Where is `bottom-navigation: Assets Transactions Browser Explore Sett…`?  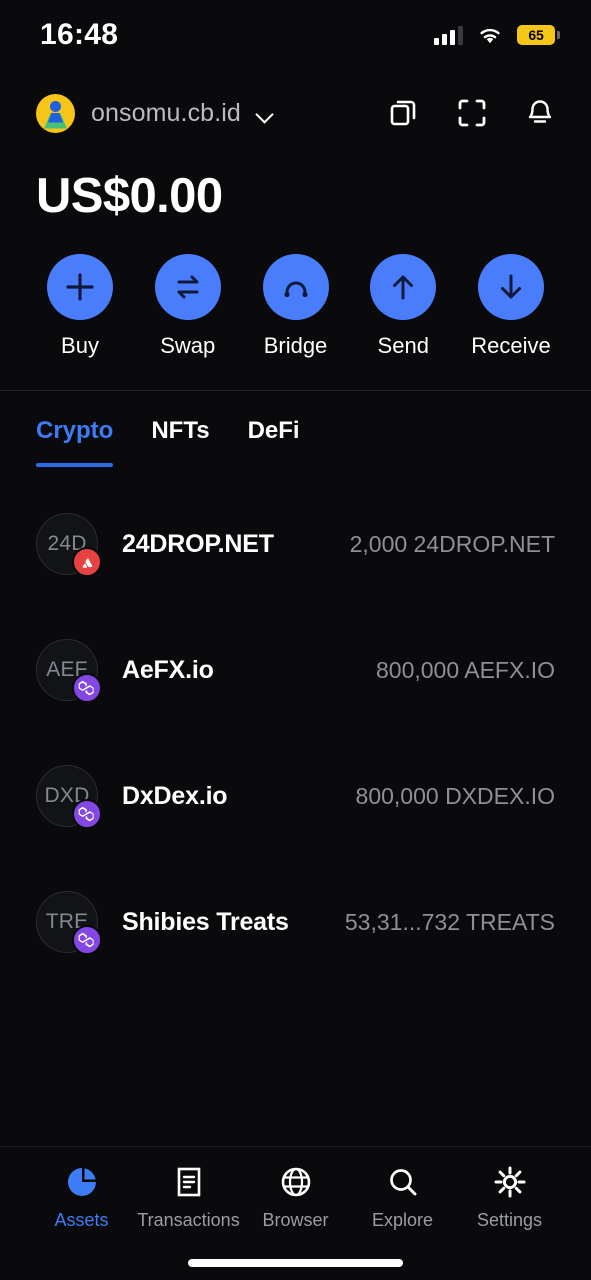 bottom-navigation: Assets Transactions Browser Explore Sett… is located at coordinates (295, 1196).